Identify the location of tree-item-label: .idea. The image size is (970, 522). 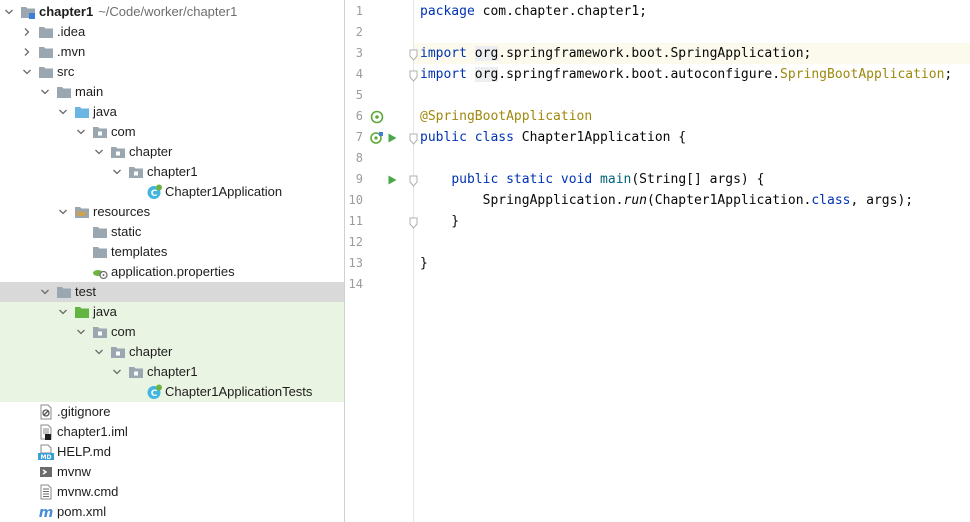
(71, 31).